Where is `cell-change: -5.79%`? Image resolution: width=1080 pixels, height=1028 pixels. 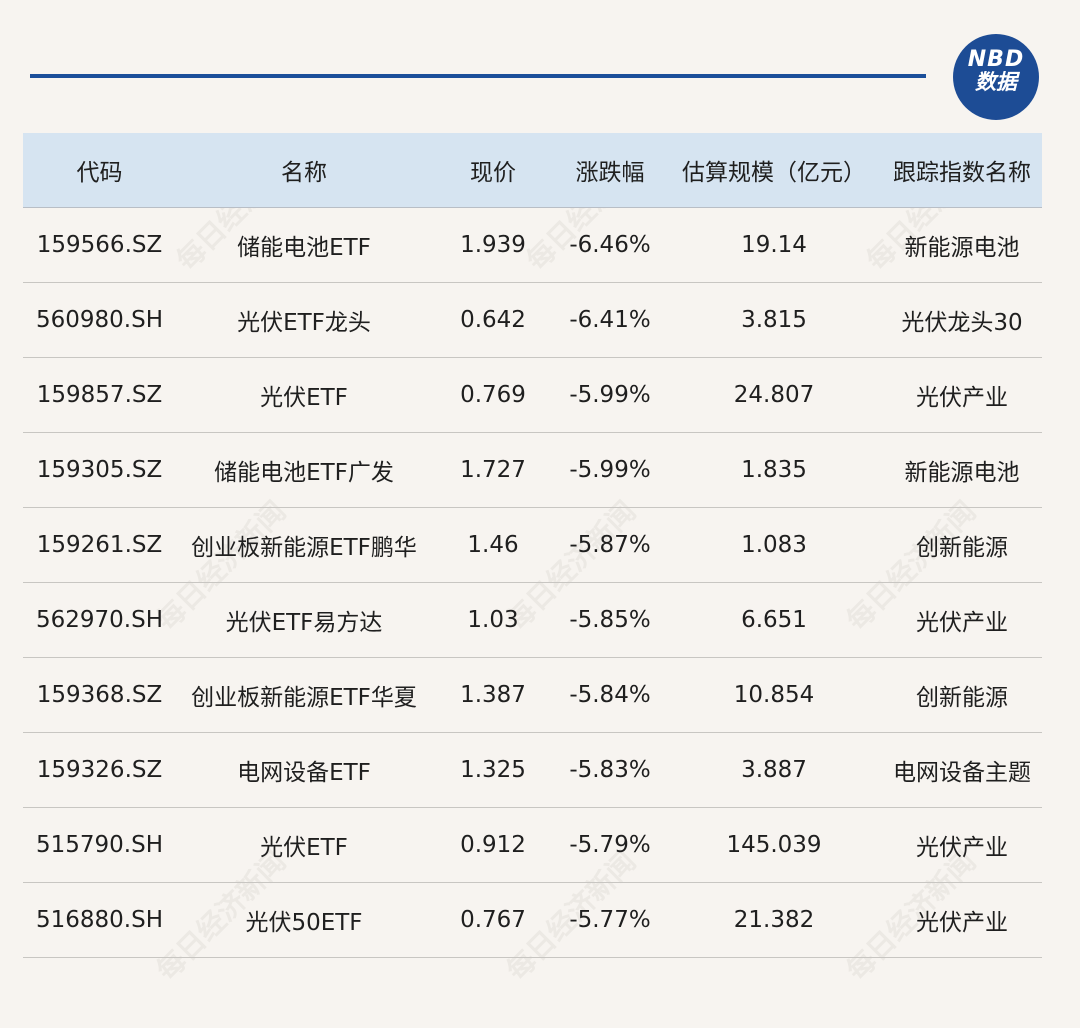
cell-change: -5.79% is located at coordinates (610, 845).